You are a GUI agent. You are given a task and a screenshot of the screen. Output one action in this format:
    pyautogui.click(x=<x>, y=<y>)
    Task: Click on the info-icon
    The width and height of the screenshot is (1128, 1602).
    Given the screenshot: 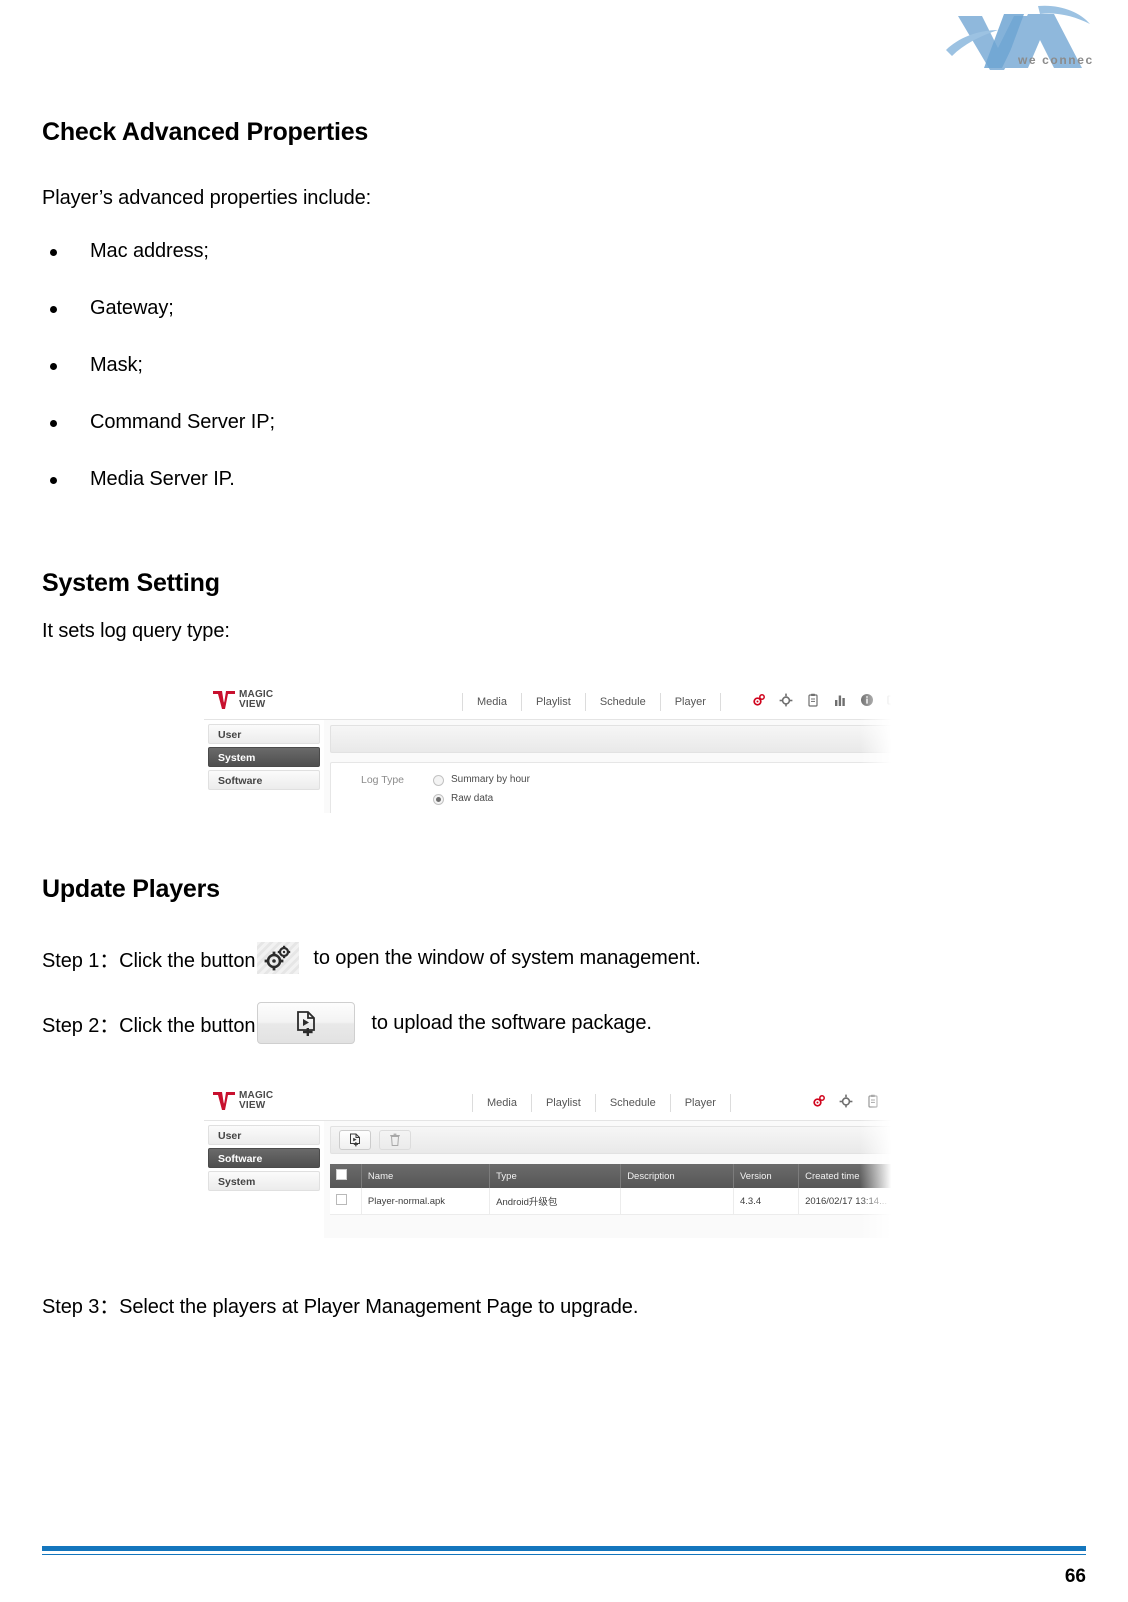 What is the action you would take?
    pyautogui.click(x=867, y=700)
    